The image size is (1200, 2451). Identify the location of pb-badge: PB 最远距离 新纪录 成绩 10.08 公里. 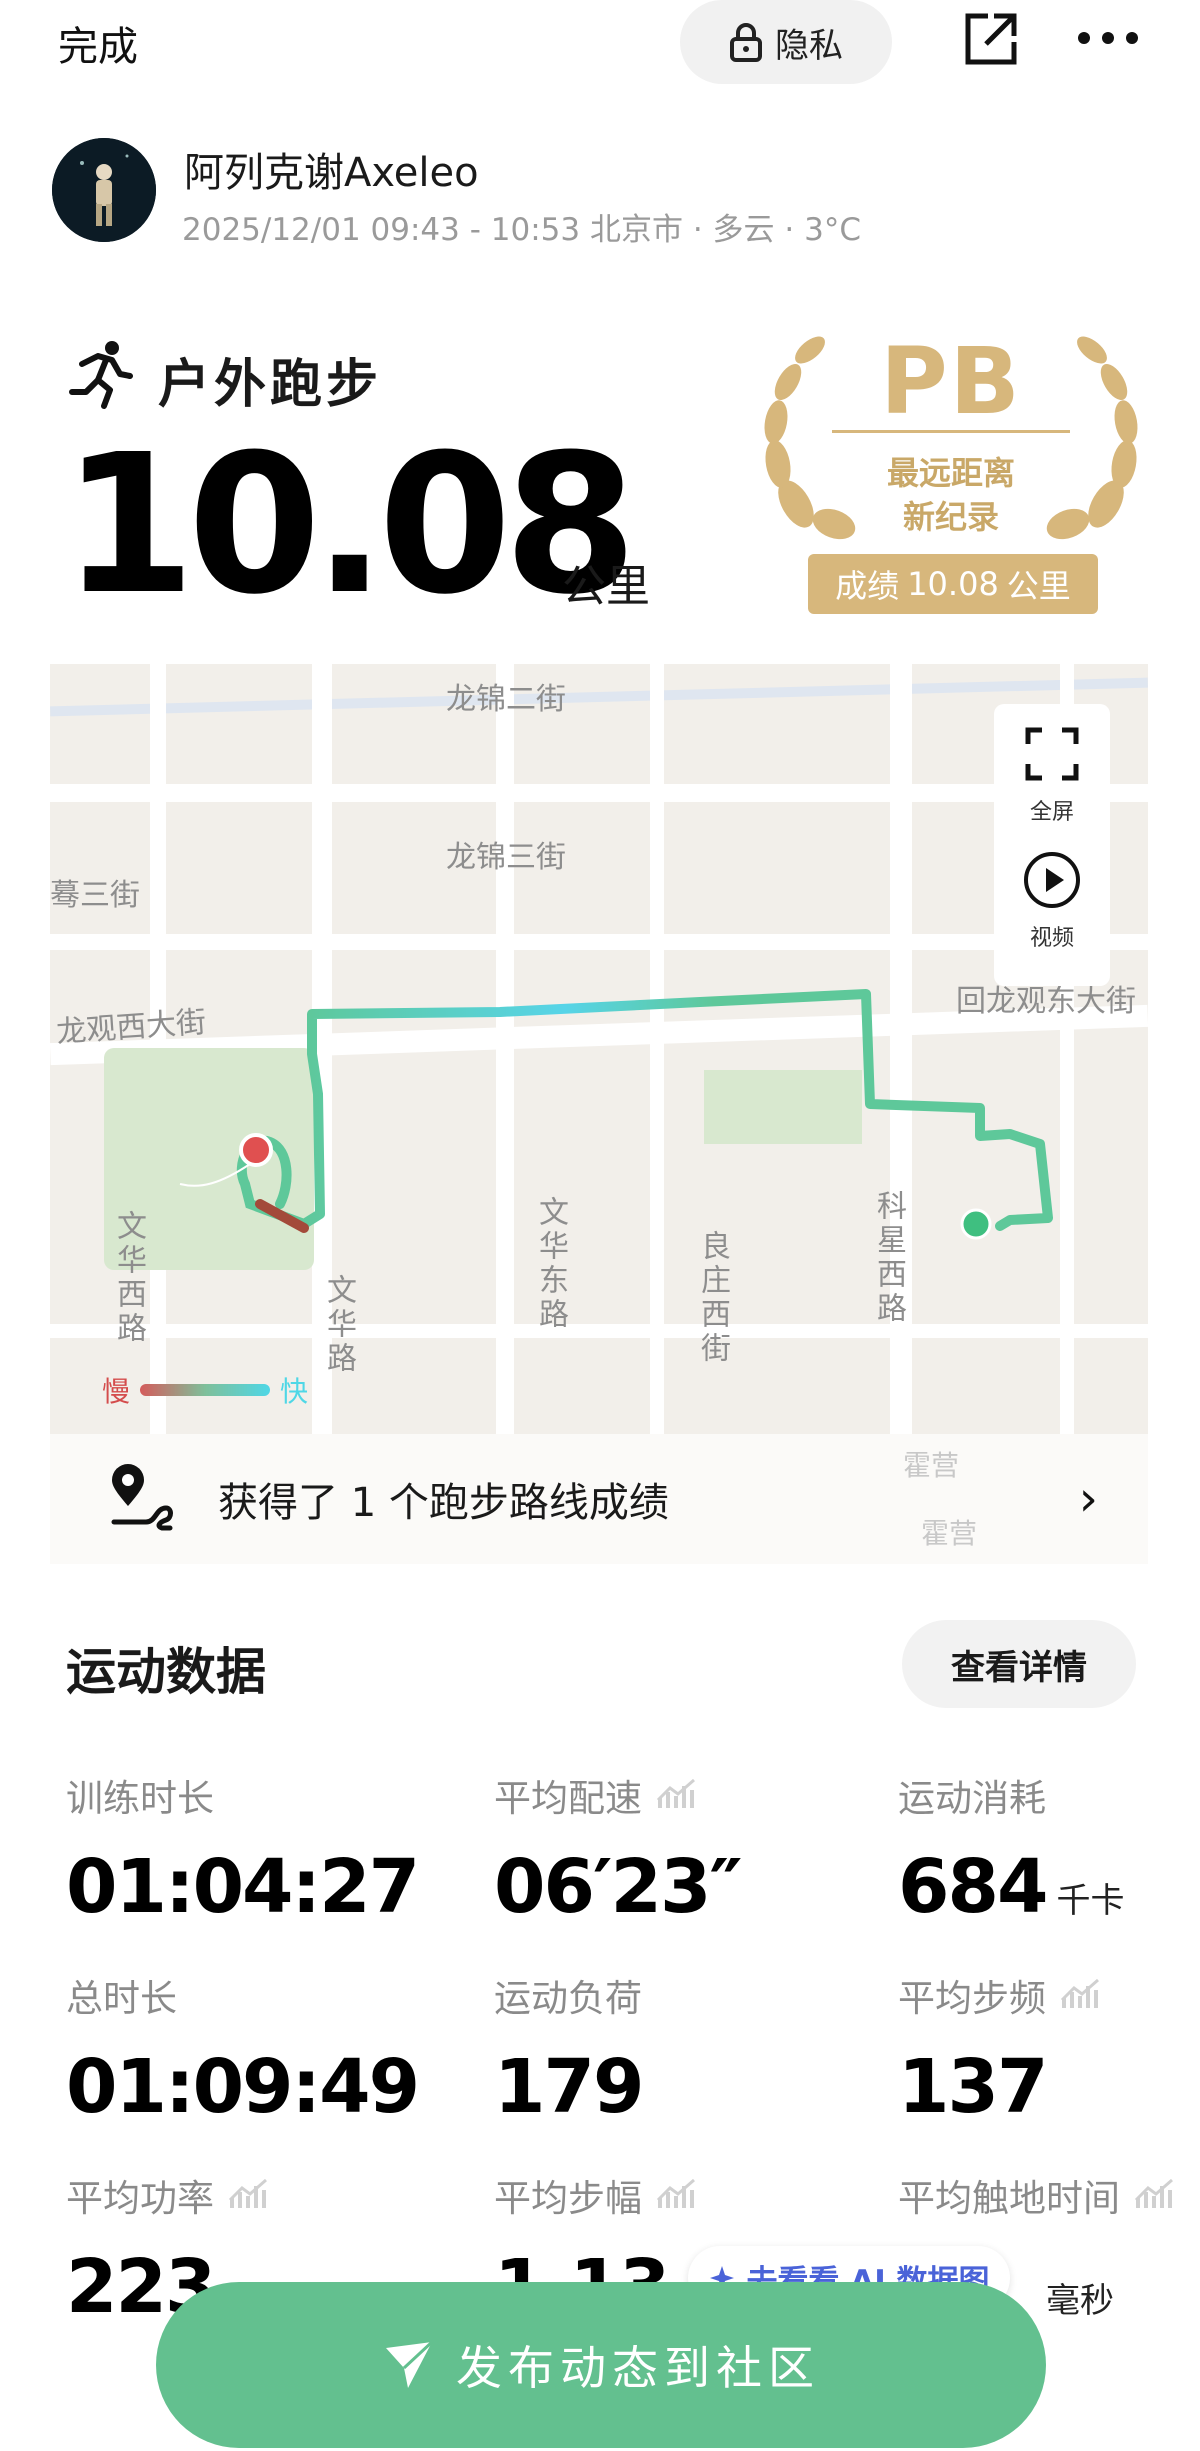
(951, 474).